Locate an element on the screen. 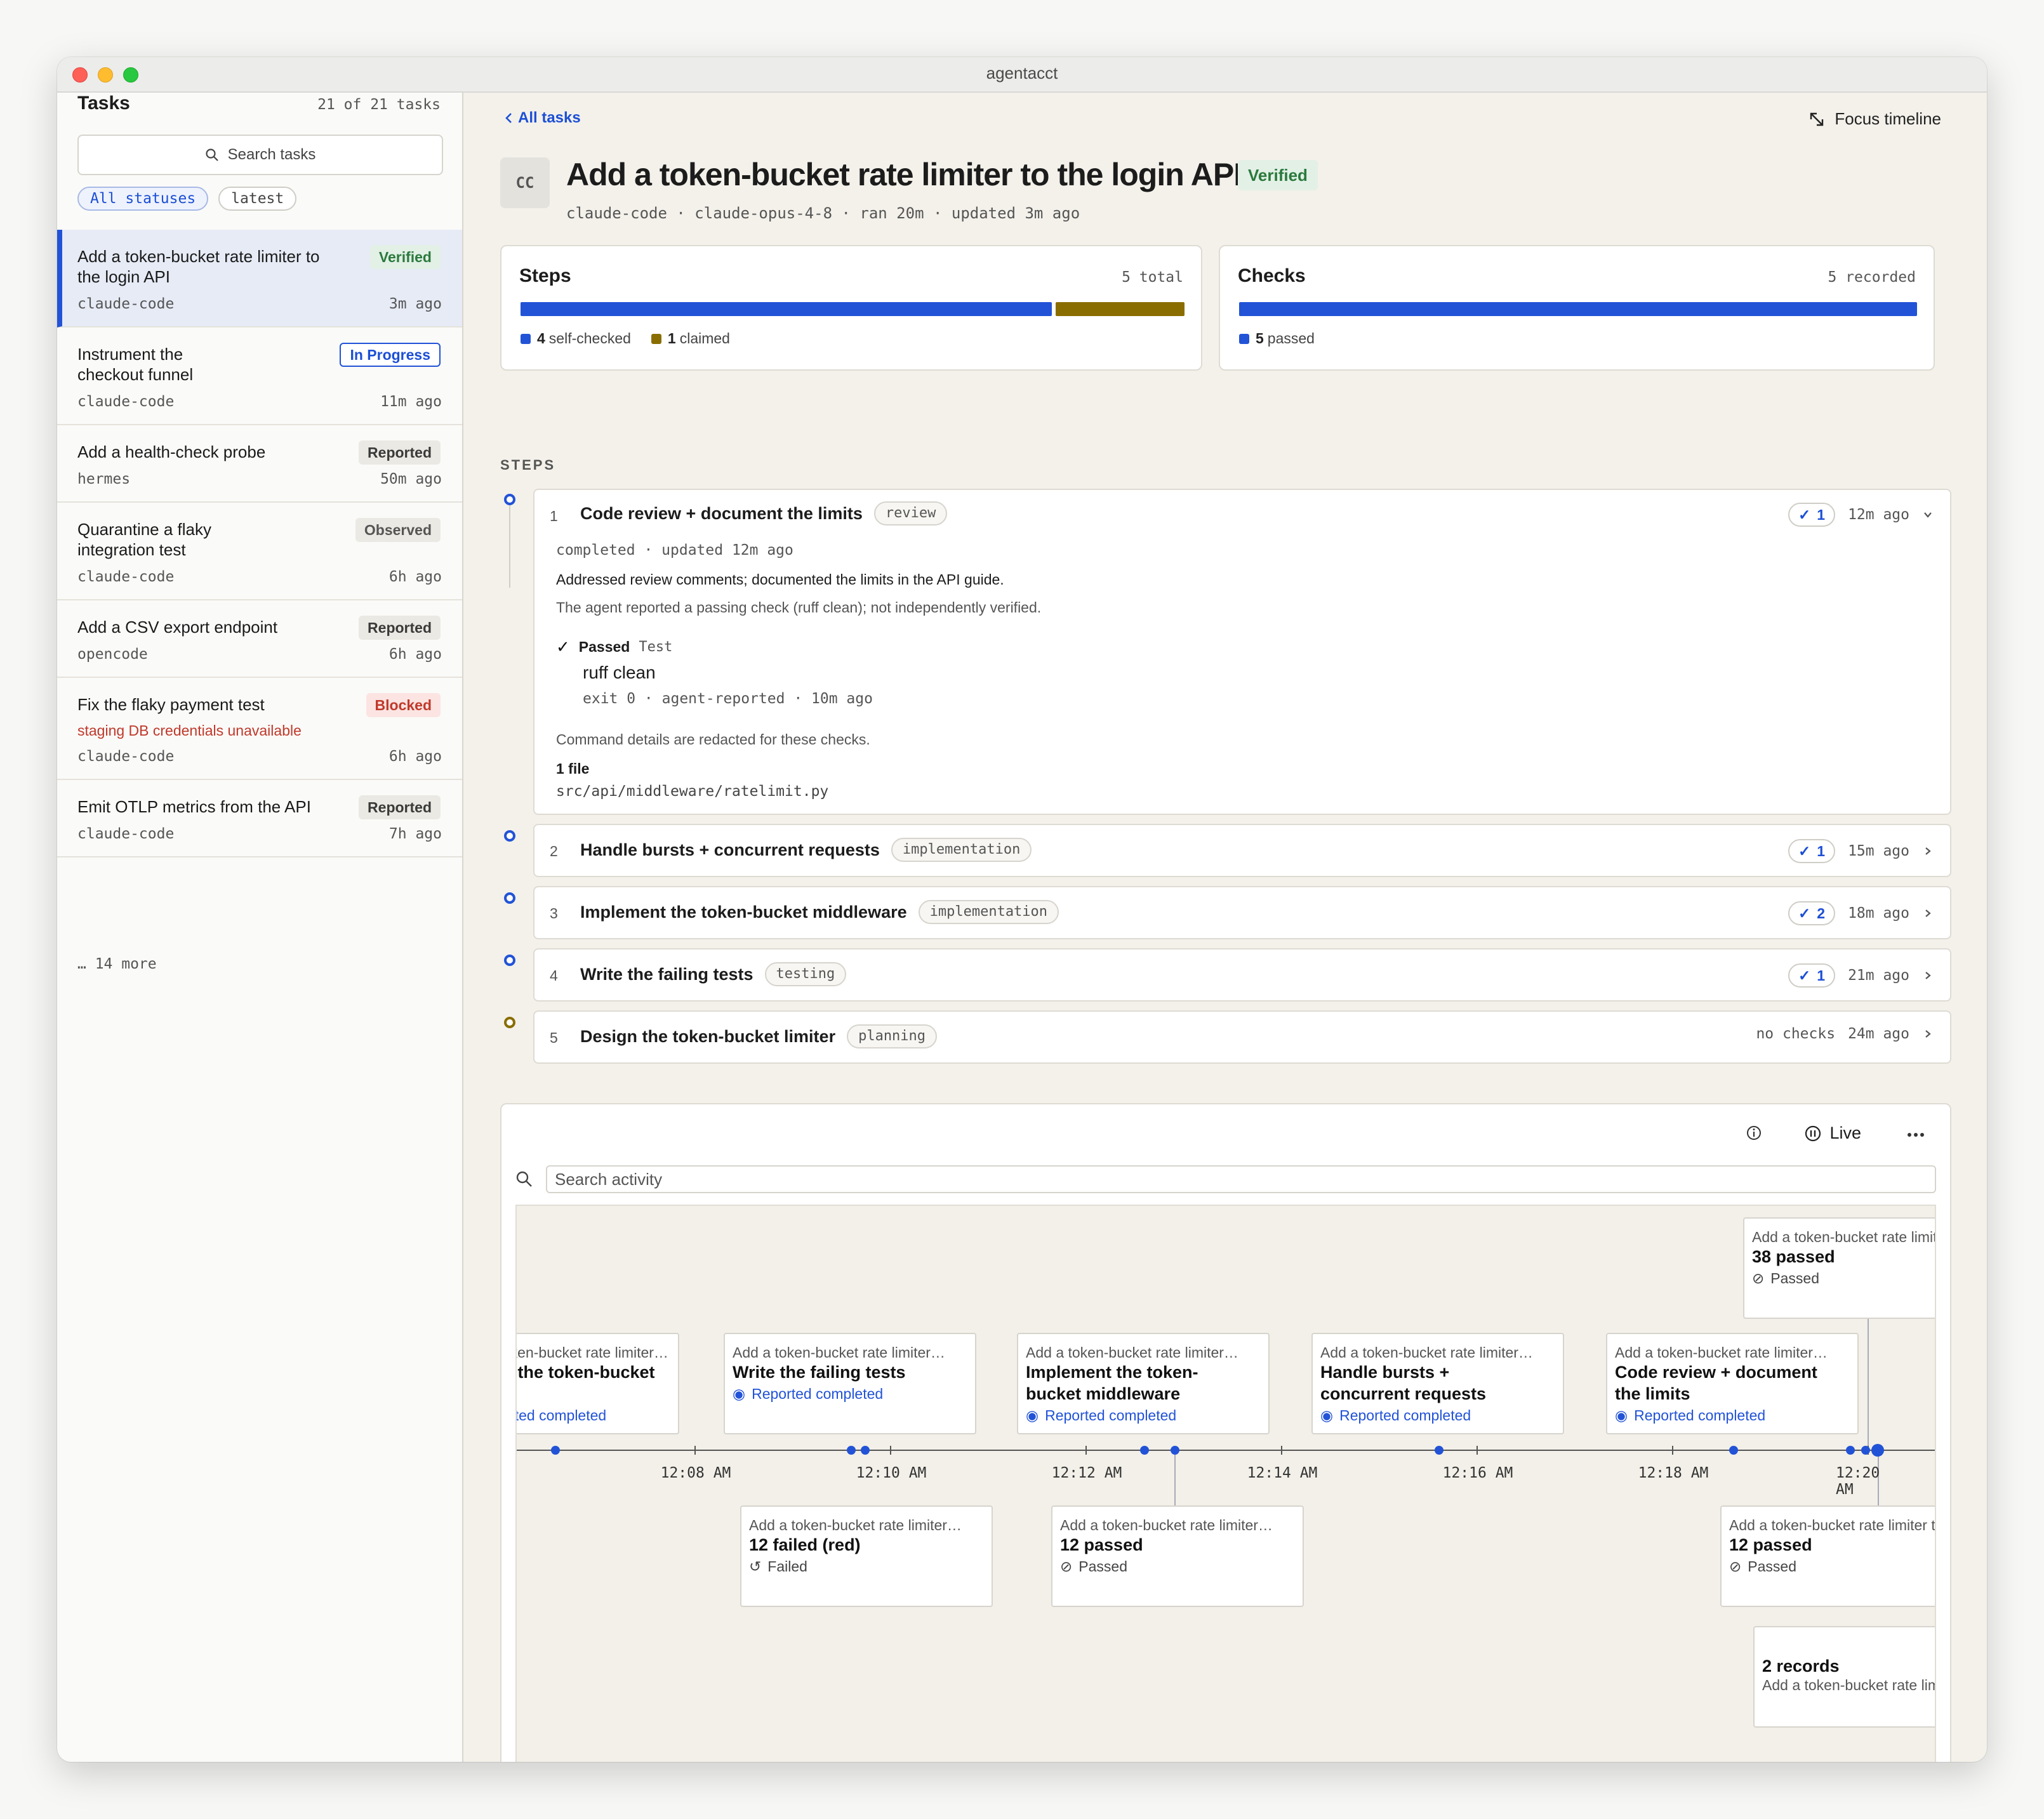 The image size is (2044, 1819). radio-icon: ◉ is located at coordinates (1327, 1415).